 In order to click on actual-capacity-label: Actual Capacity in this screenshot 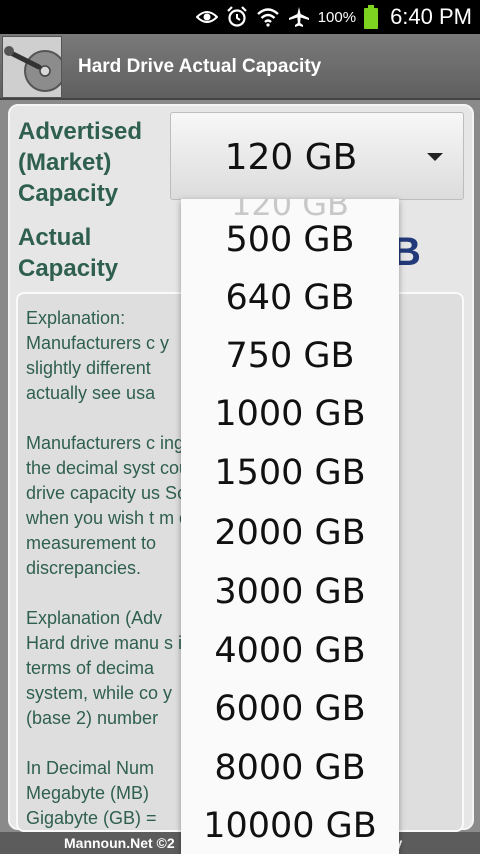, I will do `click(68, 253)`.